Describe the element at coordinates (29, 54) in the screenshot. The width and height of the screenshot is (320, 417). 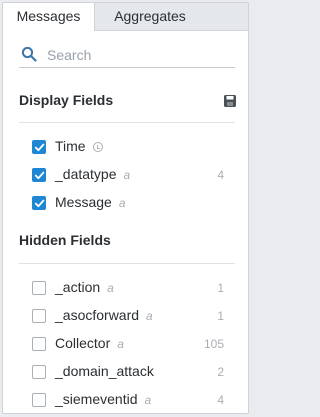
I see `search-icon` at that location.